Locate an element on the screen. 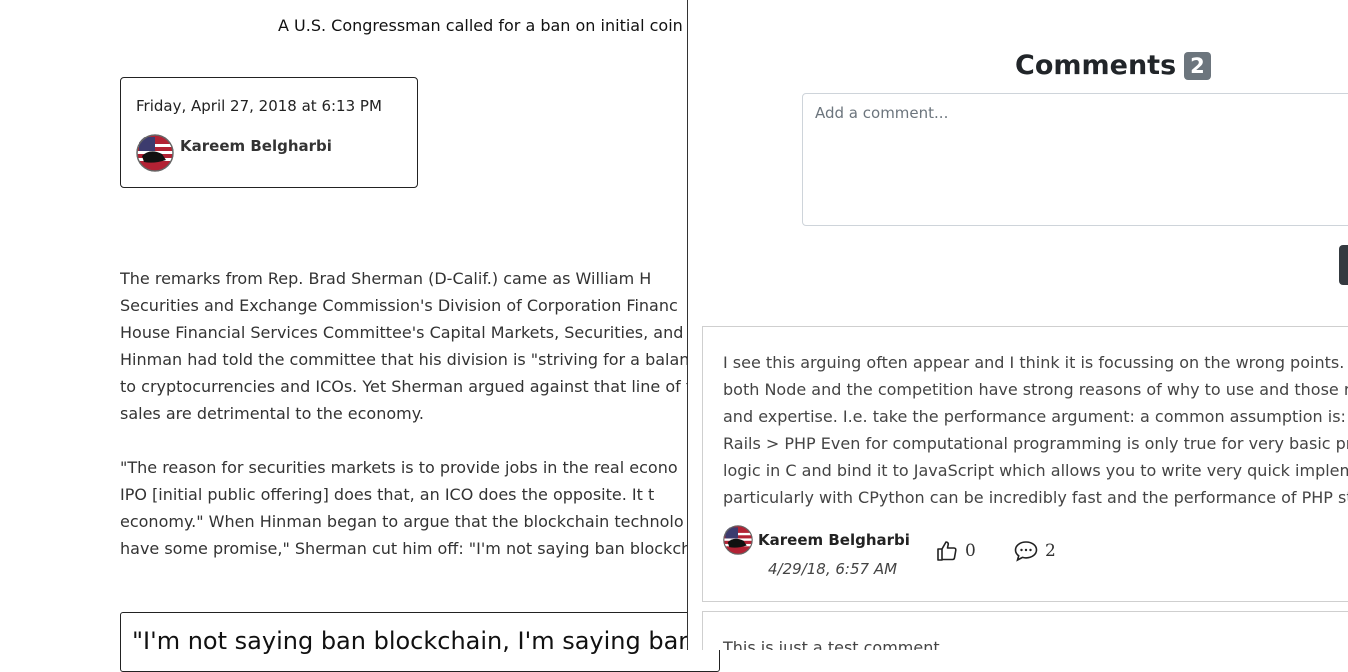 This screenshot has height=672, width=1348. comment-author: Kareem Belgharbi is located at coordinates (816, 540).